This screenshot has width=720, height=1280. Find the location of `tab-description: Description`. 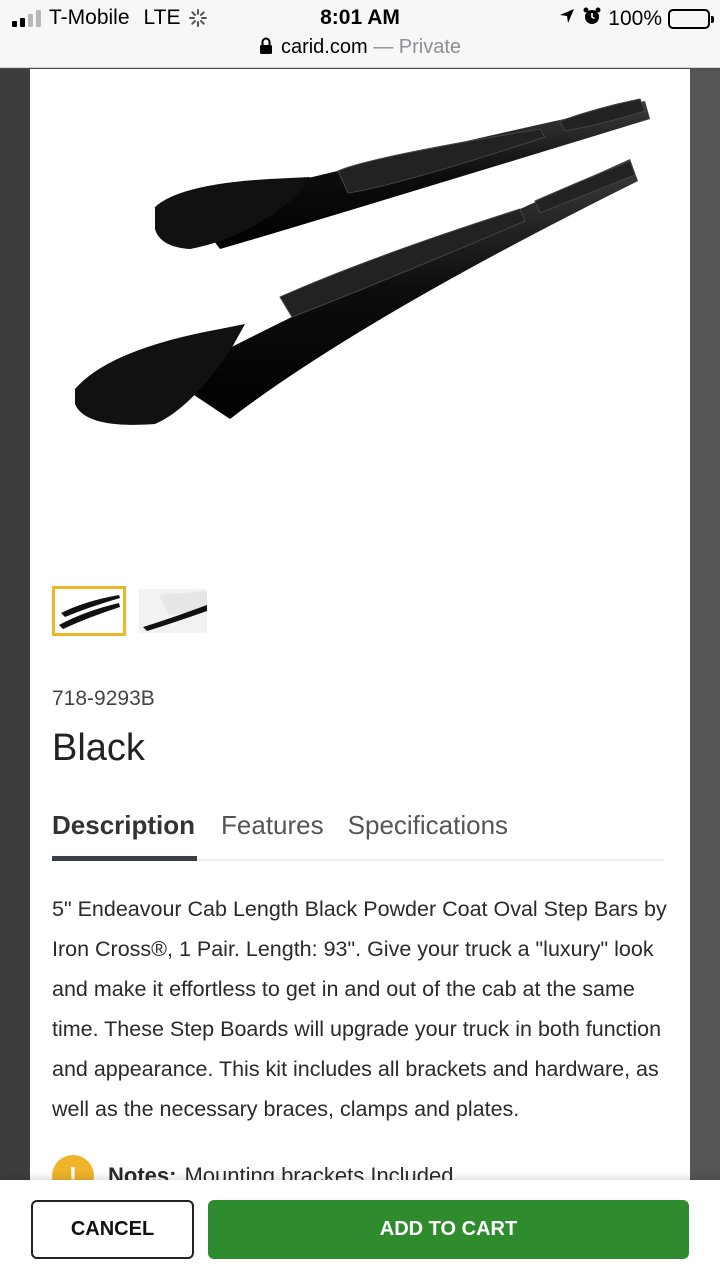

tab-description: Description is located at coordinates (125, 834).